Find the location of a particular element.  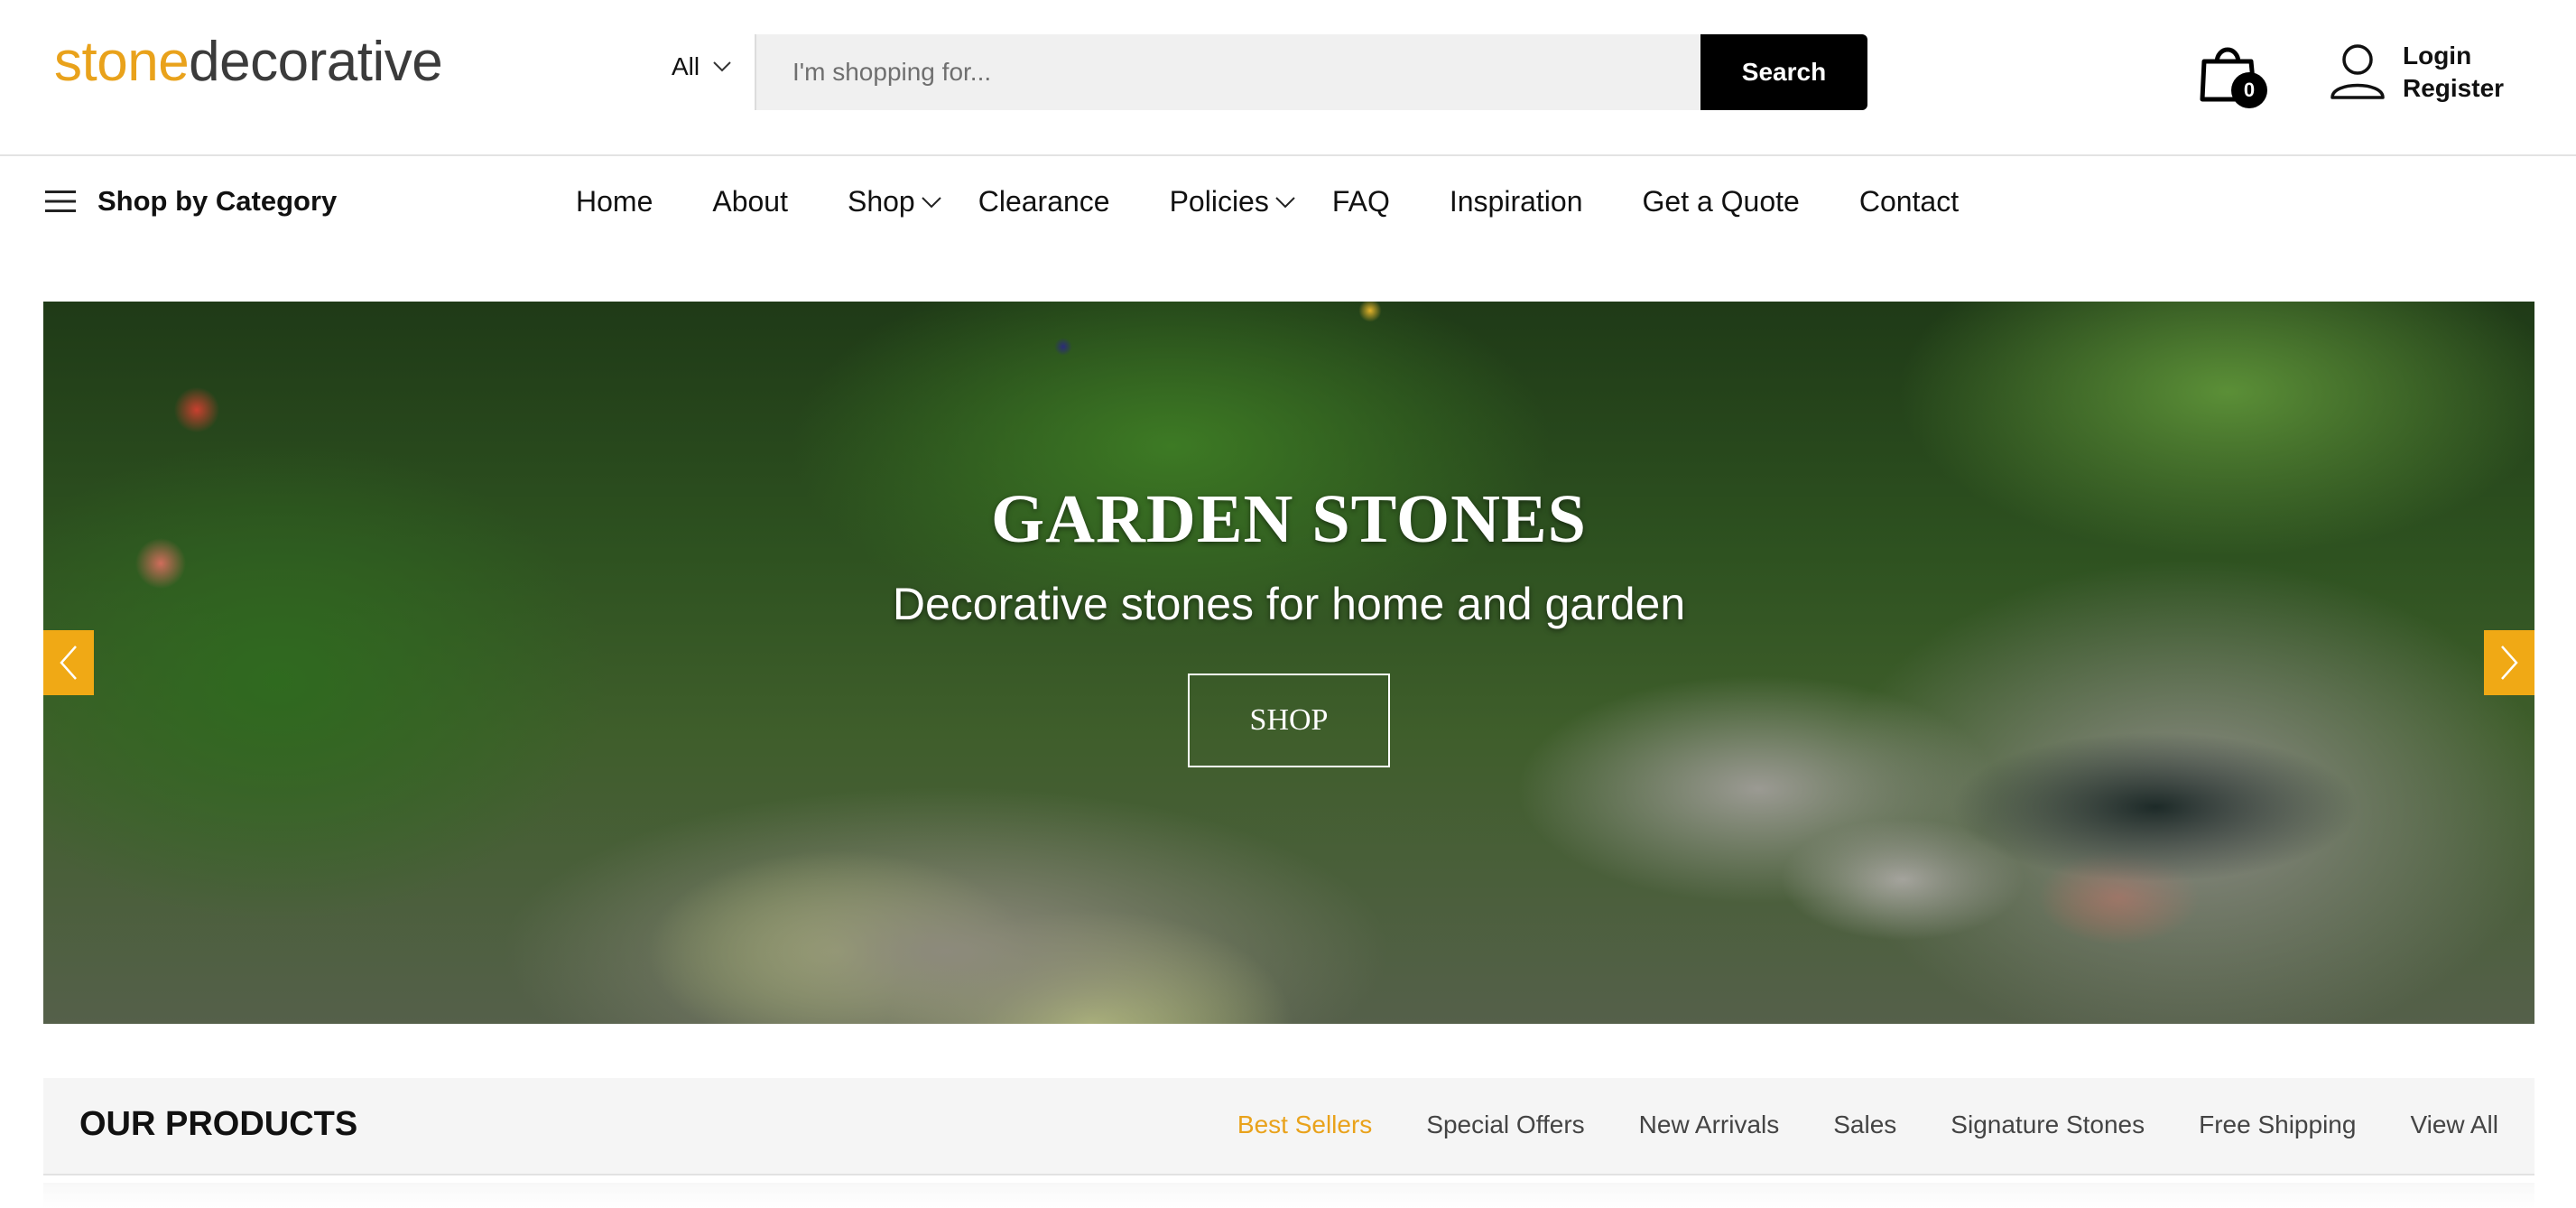

chevron-right-icon is located at coordinates (2509, 663).